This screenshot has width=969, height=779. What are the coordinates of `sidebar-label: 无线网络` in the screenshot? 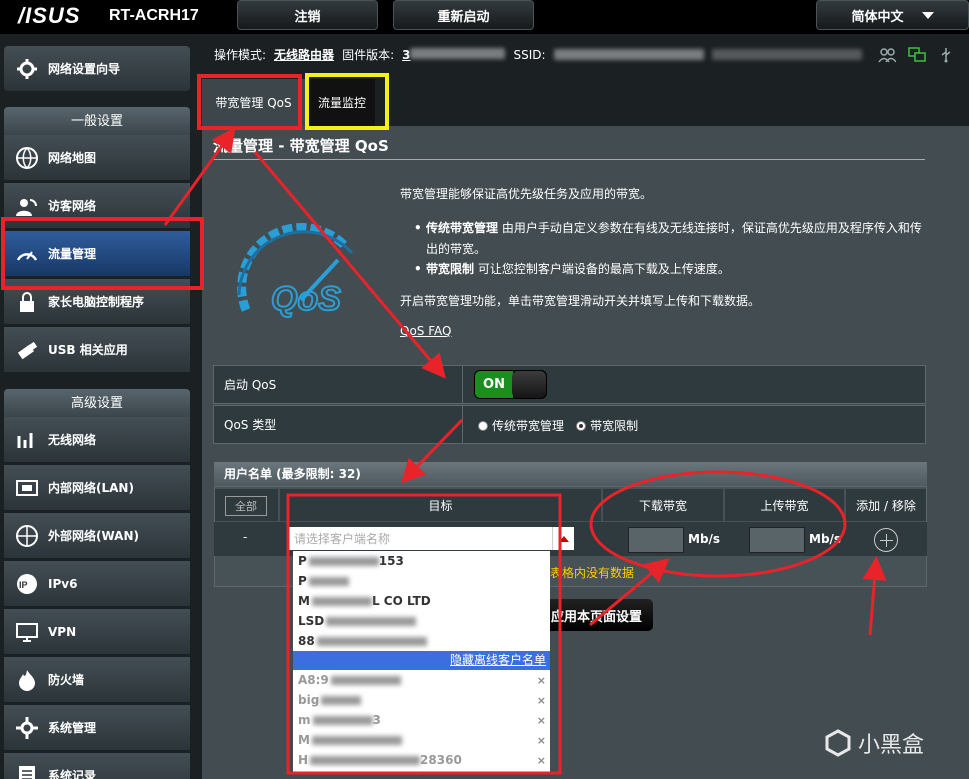 It's located at (72, 440).